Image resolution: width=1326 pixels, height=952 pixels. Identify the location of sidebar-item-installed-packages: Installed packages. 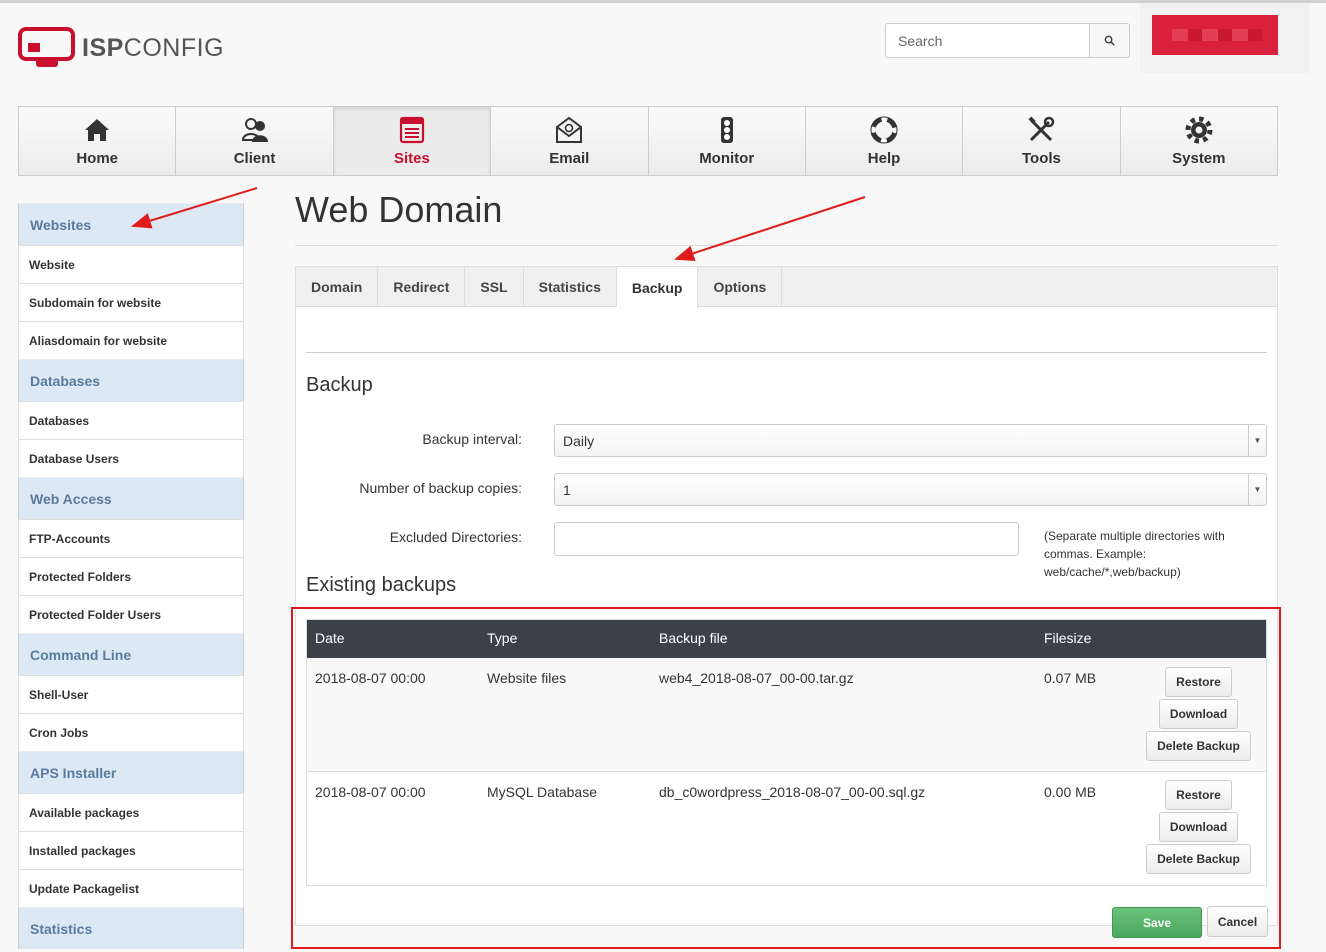
(131, 850).